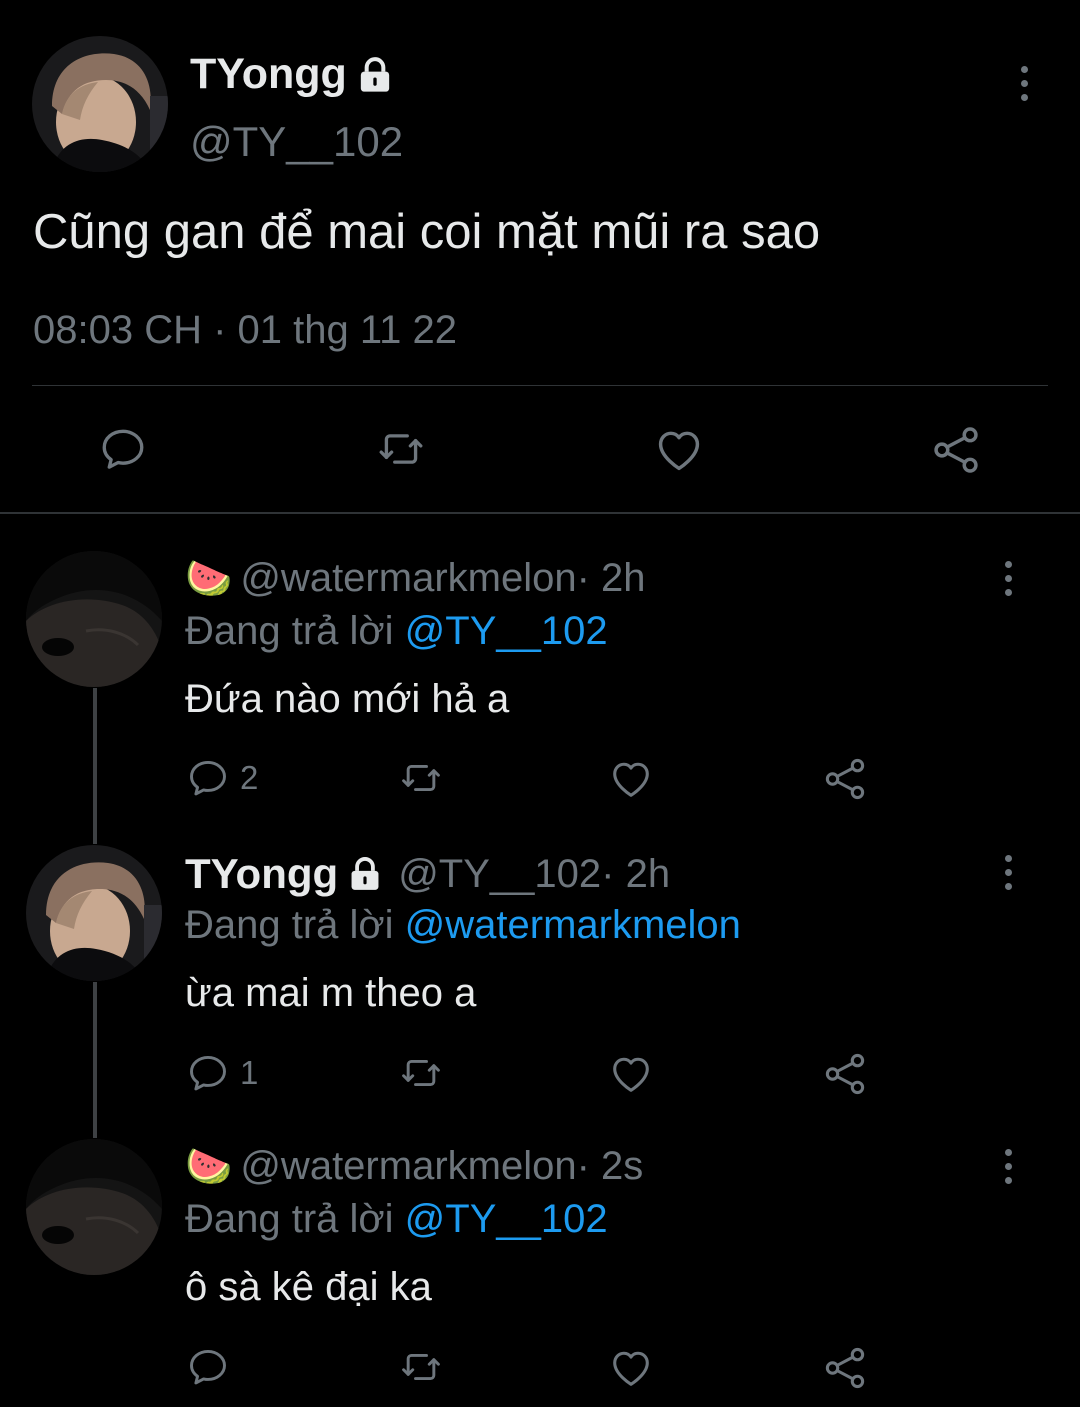 This screenshot has width=1080, height=1407. What do you see at coordinates (249, 777) in the screenshot?
I see `reply-count: 2` at bounding box center [249, 777].